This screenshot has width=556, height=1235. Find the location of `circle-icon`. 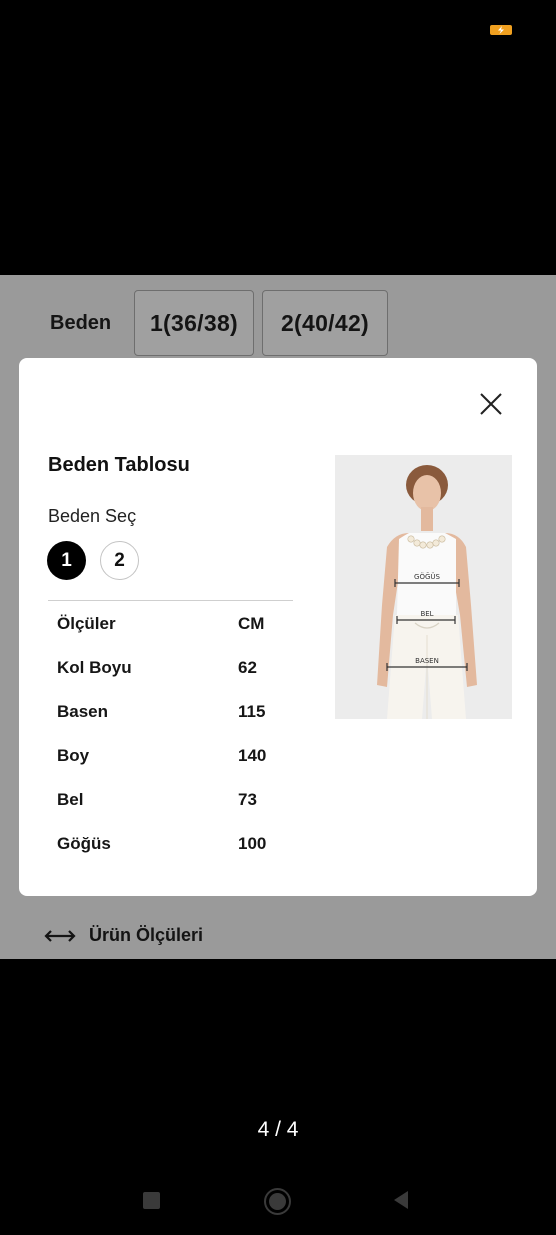

circle-icon is located at coordinates (277, 1201).